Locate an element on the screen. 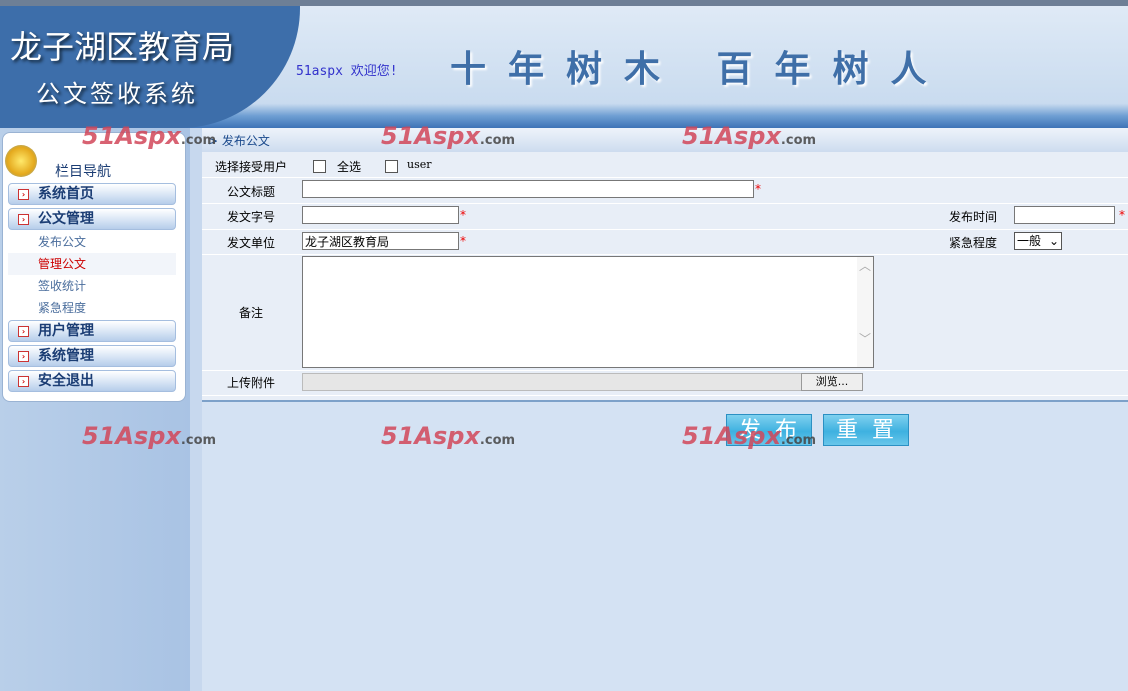 This screenshot has width=1128, height=691. title-label: 公文标题 is located at coordinates (250, 192).